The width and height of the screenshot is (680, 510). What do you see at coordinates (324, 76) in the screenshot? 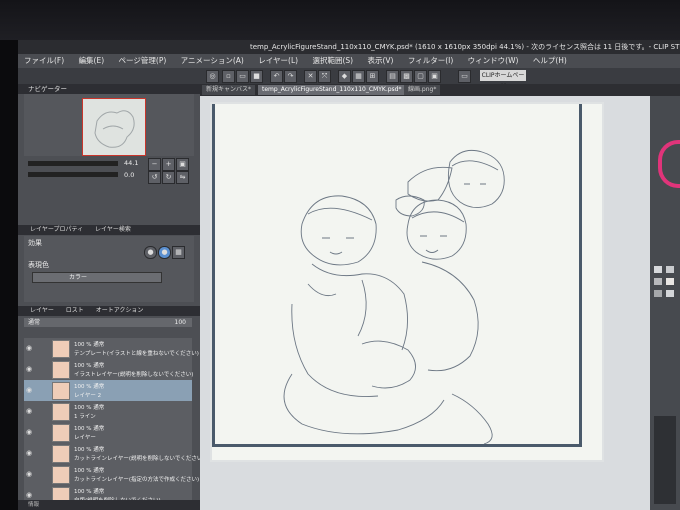
I see `transform-icon: ⤧` at bounding box center [324, 76].